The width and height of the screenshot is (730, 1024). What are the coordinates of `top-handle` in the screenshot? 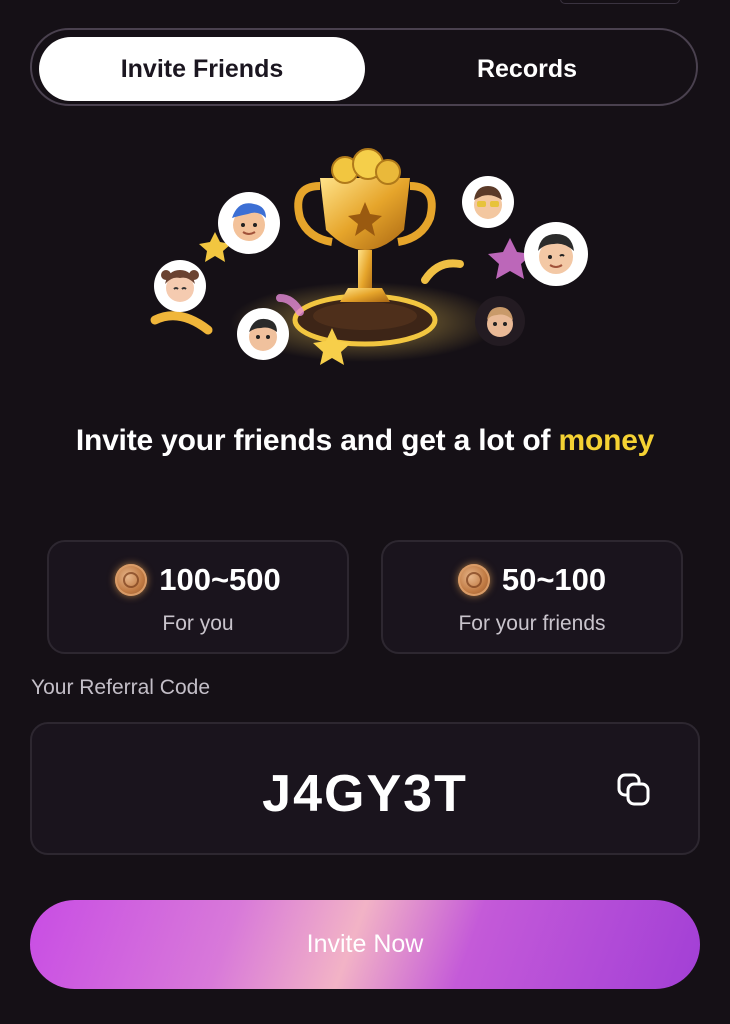 It's located at (620, 2).